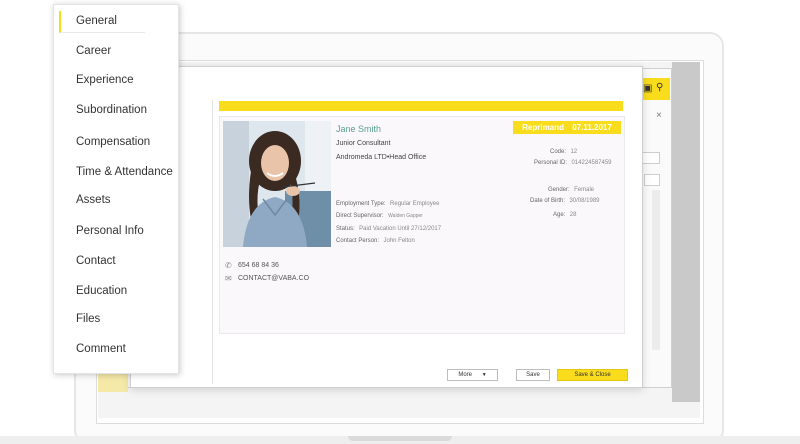  I want to click on menu-item-experience: Experience, so click(105, 80).